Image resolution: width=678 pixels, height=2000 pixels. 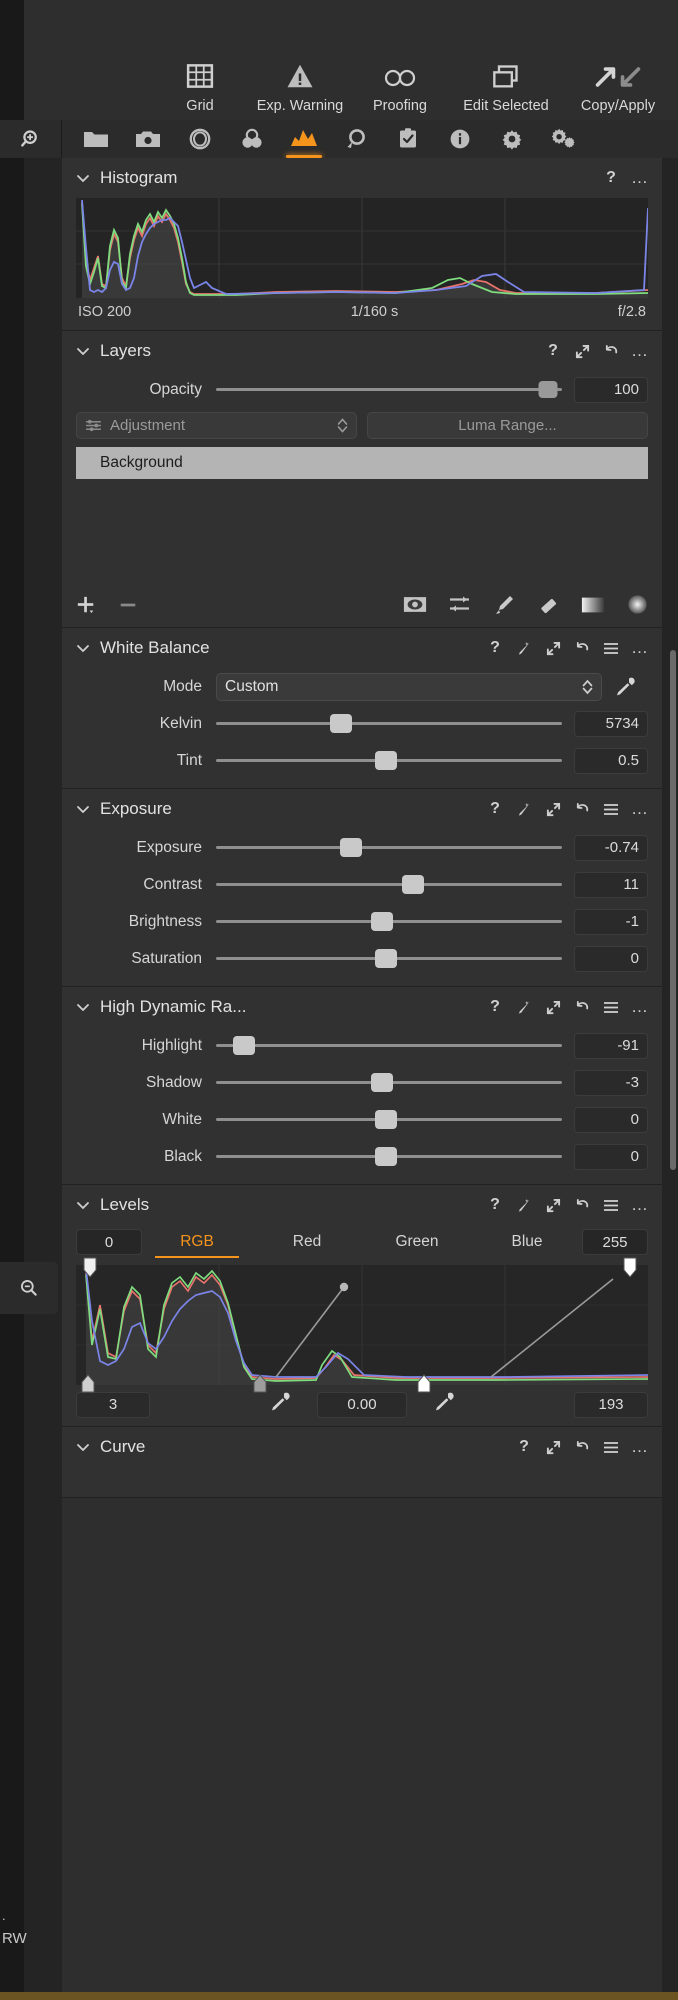 What do you see at coordinates (409, 686) in the screenshot?
I see `wb-mode-select: Custom` at bounding box center [409, 686].